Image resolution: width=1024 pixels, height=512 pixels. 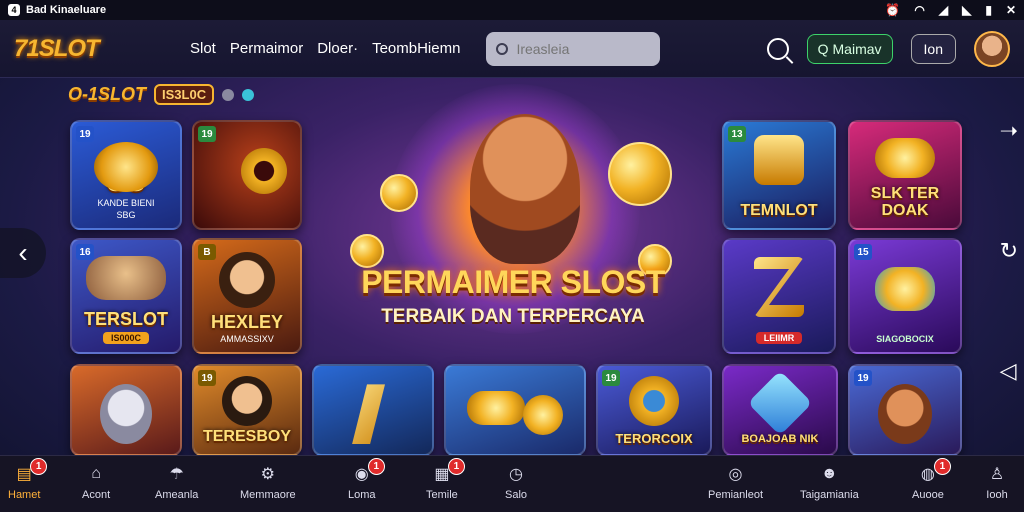 What do you see at coordinates (247, 339) in the screenshot?
I see `tile-subtitle: AMMASSIXV` at bounding box center [247, 339].